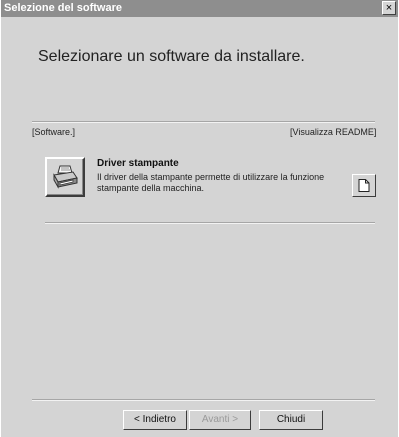 This screenshot has height=437, width=399. I want to click on title-bar: Selezione del software ×, so click(199, 8).